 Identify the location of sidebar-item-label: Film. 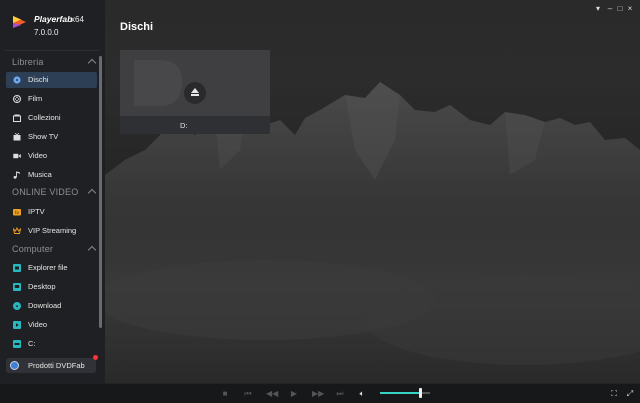
(35, 98).